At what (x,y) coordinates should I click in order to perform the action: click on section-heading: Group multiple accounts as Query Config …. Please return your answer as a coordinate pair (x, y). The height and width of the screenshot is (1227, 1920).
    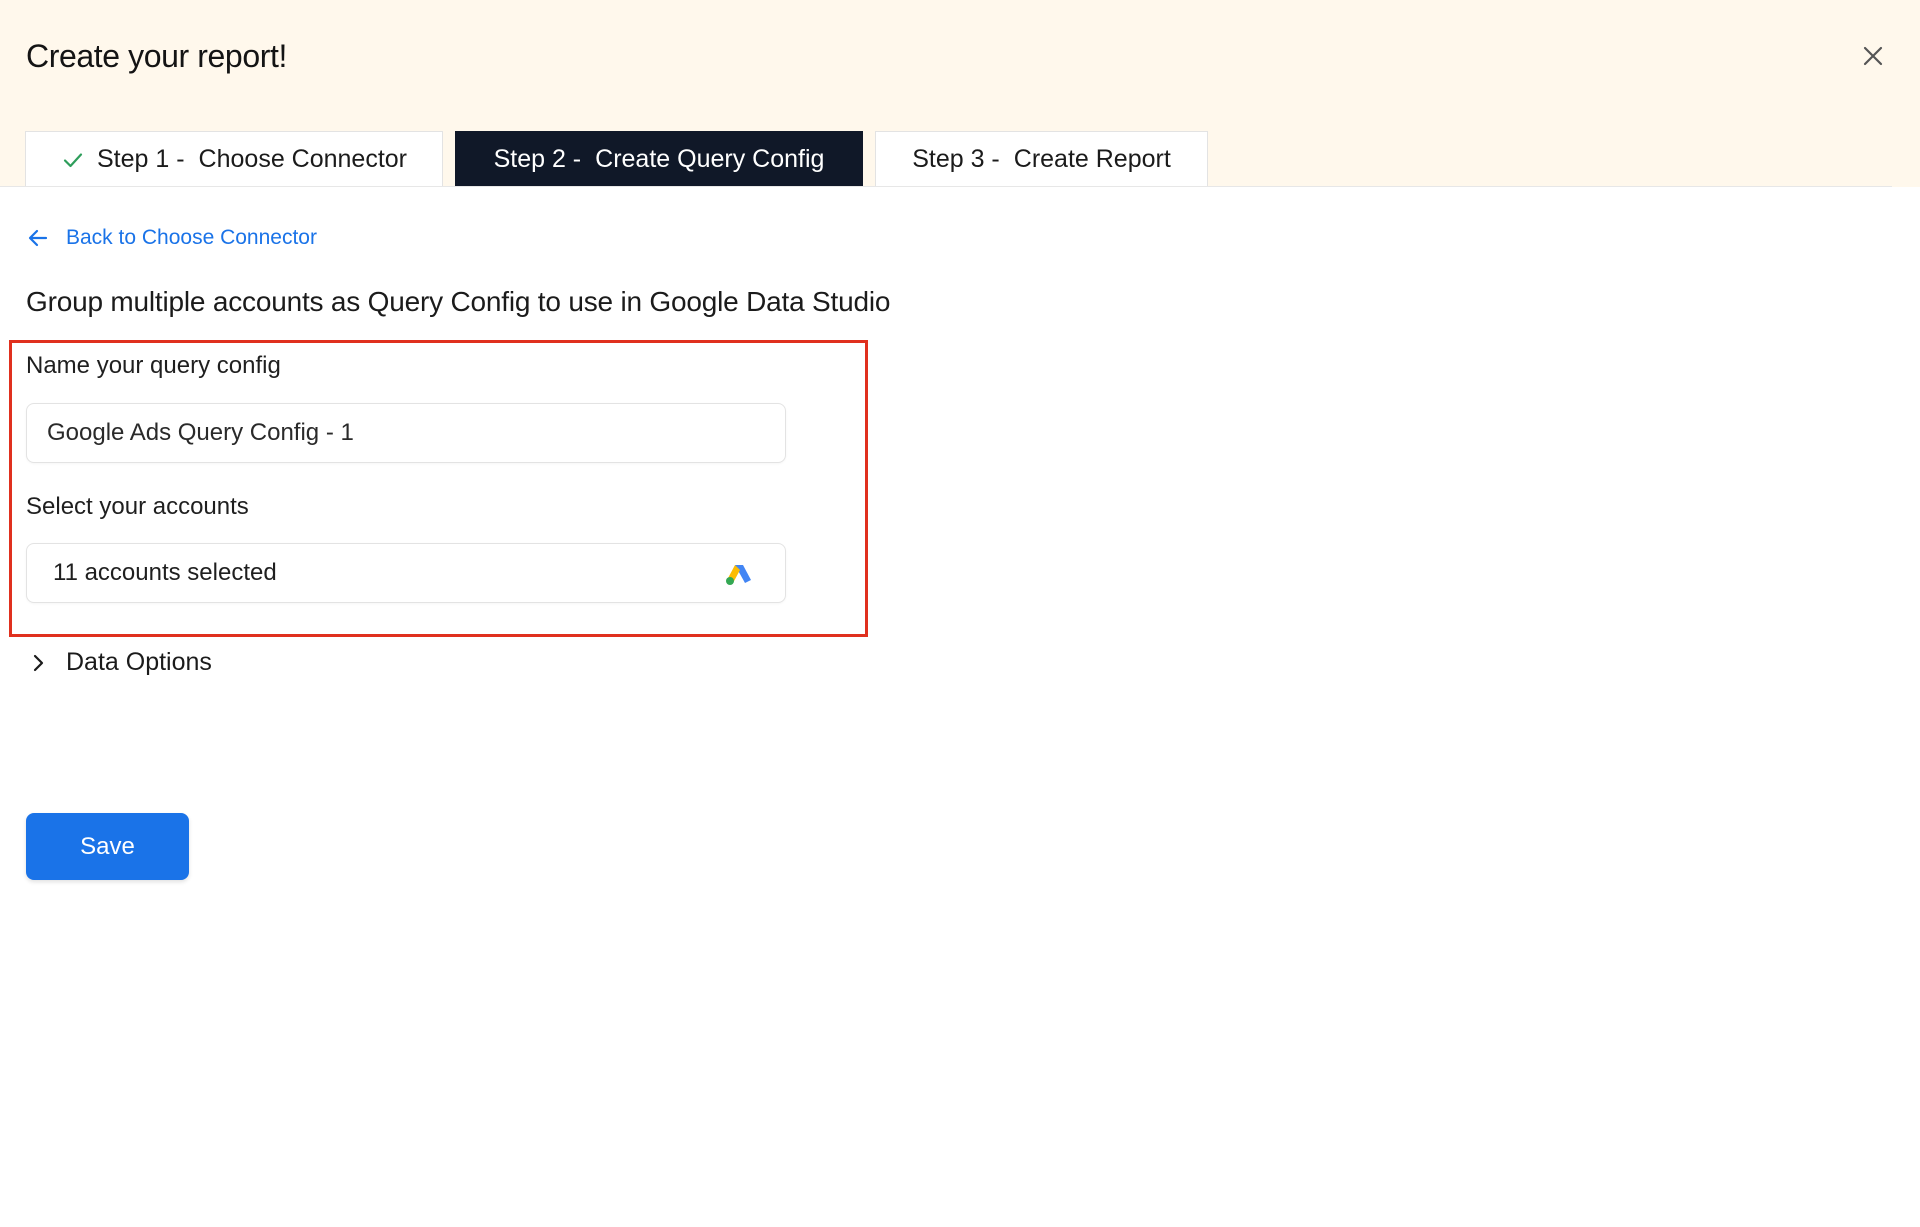
    Looking at the image, I should click on (458, 301).